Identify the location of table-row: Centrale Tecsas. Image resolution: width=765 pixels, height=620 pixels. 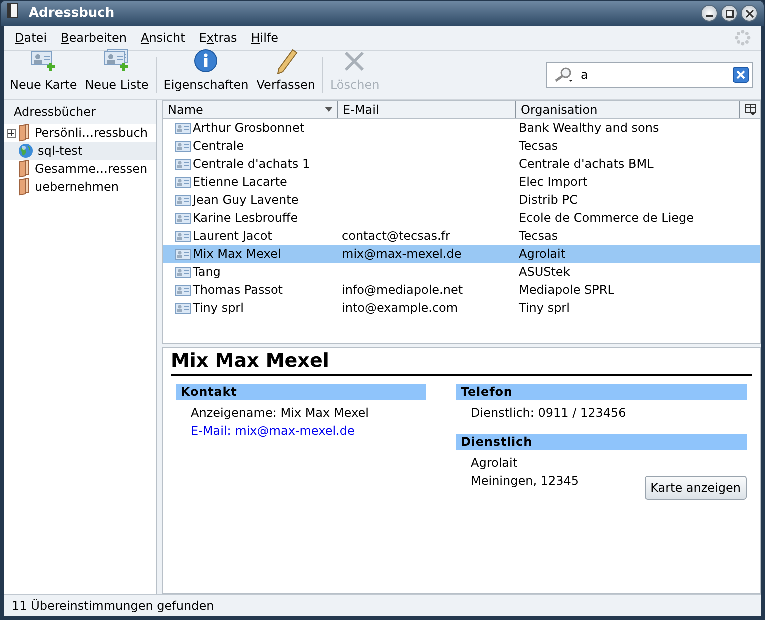
(461, 146).